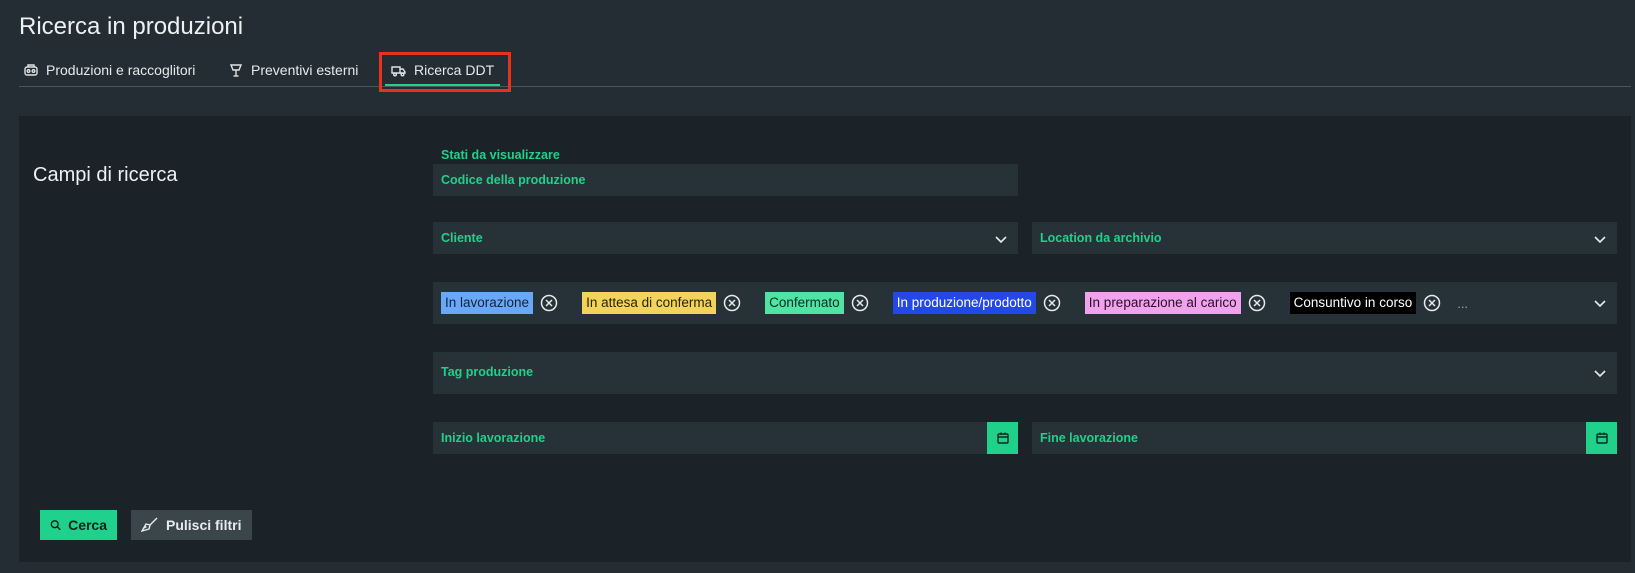 Image resolution: width=1635 pixels, height=573 pixels. Describe the element at coordinates (121, 70) in the screenshot. I see `tab-productions-label: Produzioni e raccoglitori` at that location.